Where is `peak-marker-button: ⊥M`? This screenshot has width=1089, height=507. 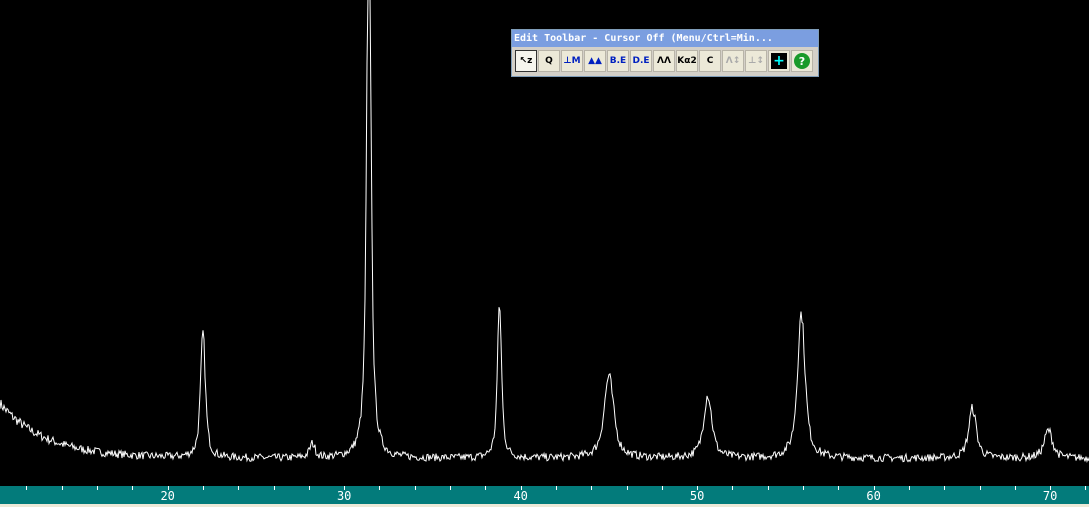
peak-marker-button: ⊥M is located at coordinates (572, 61).